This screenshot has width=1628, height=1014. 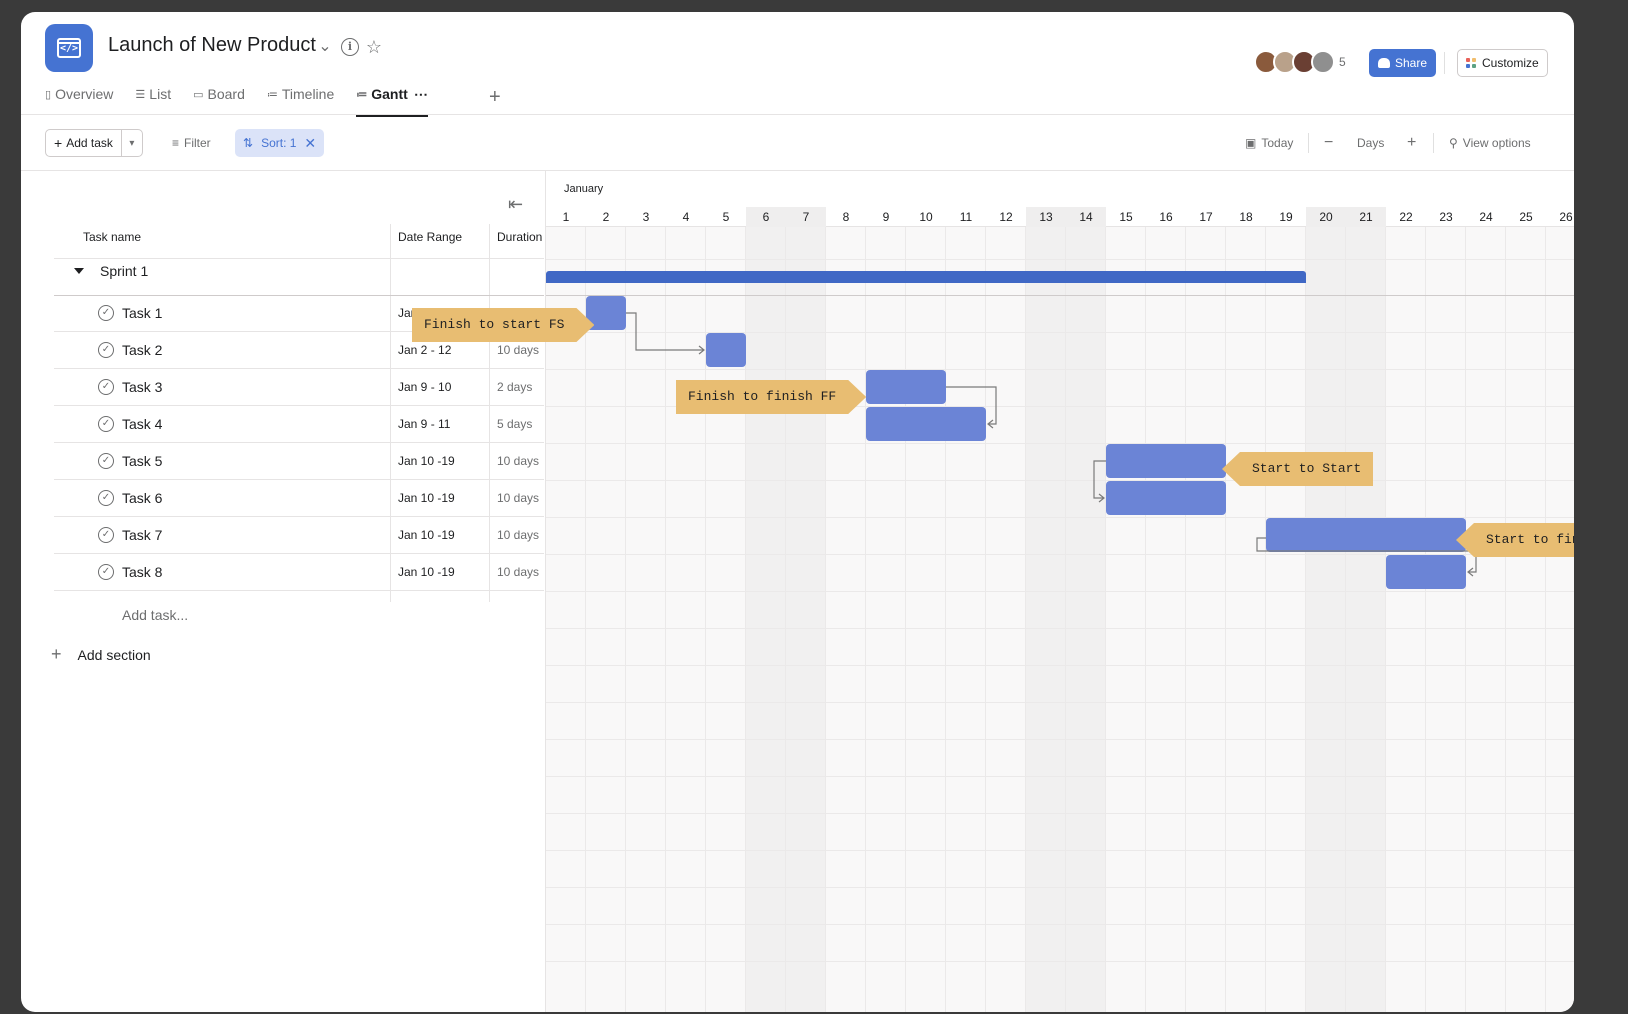 I want to click on sort-chip: ⇅ Sort: 1 ✕, so click(x=280, y=143).